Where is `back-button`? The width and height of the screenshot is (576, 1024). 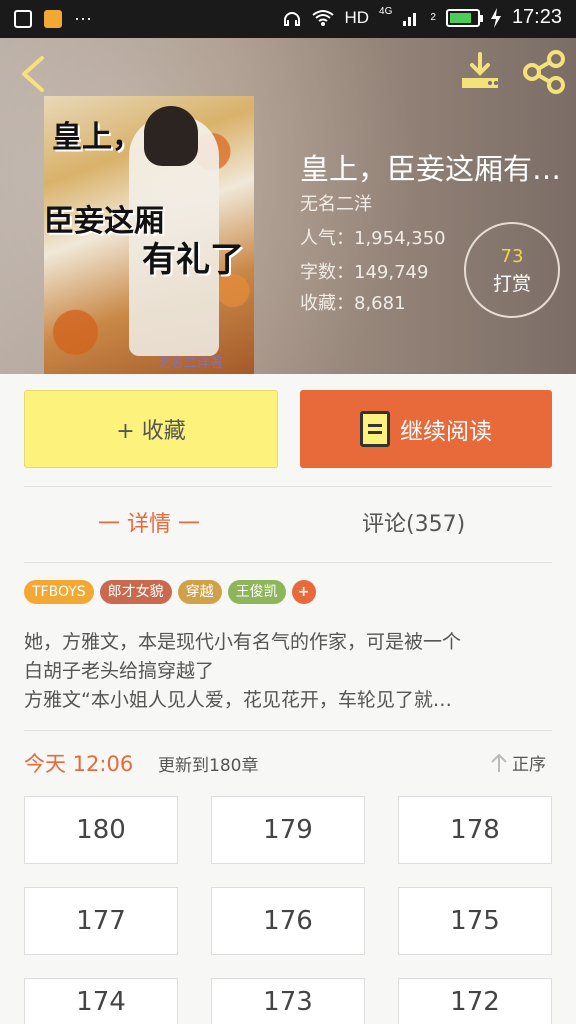
back-button is located at coordinates (34, 74).